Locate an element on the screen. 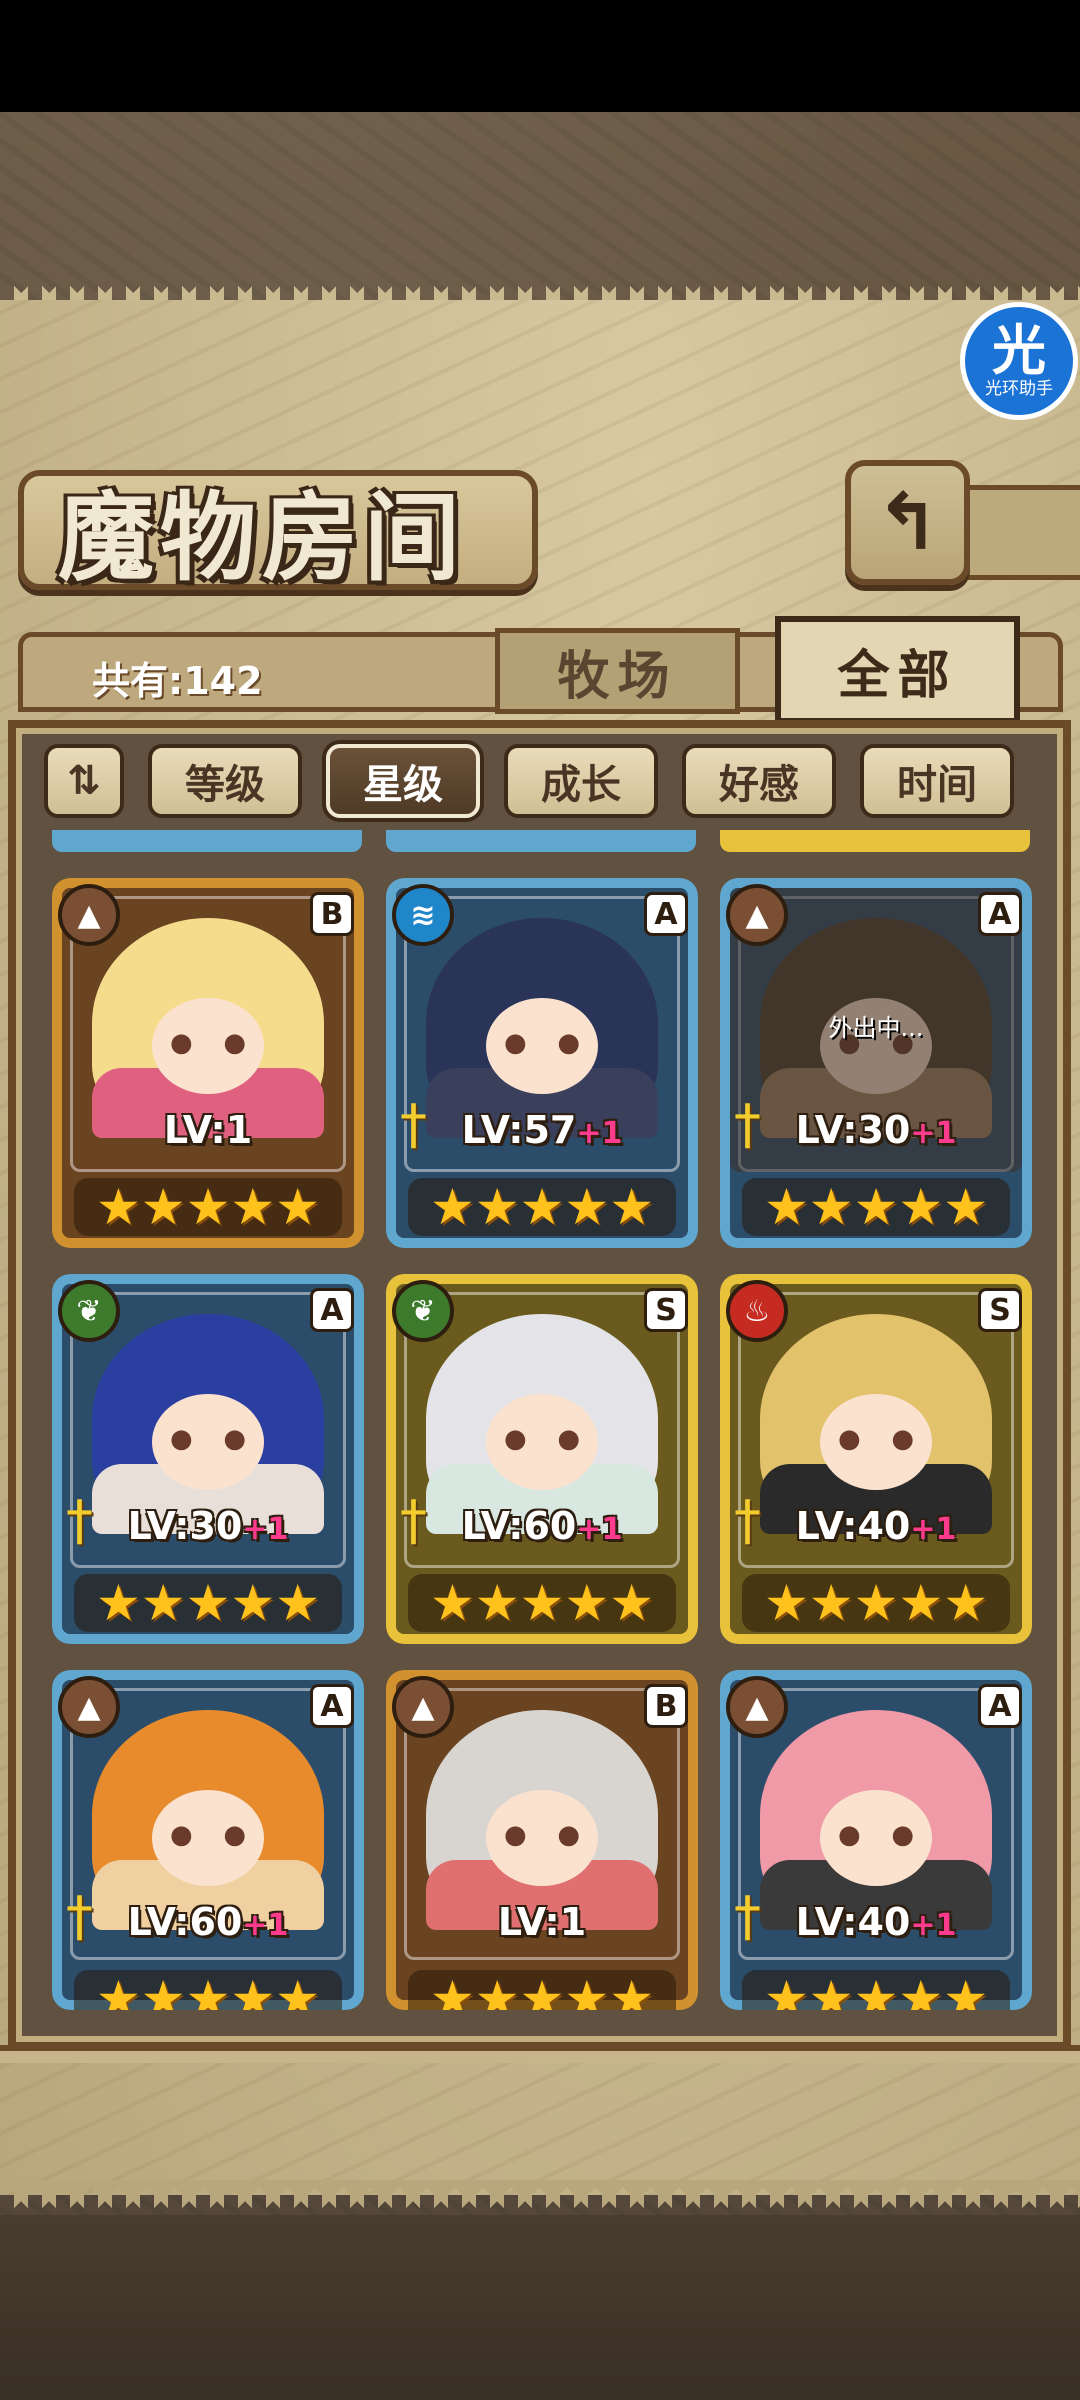 The width and height of the screenshot is (1080, 2400). sort-button-affection: 好感 is located at coordinates (759, 781).